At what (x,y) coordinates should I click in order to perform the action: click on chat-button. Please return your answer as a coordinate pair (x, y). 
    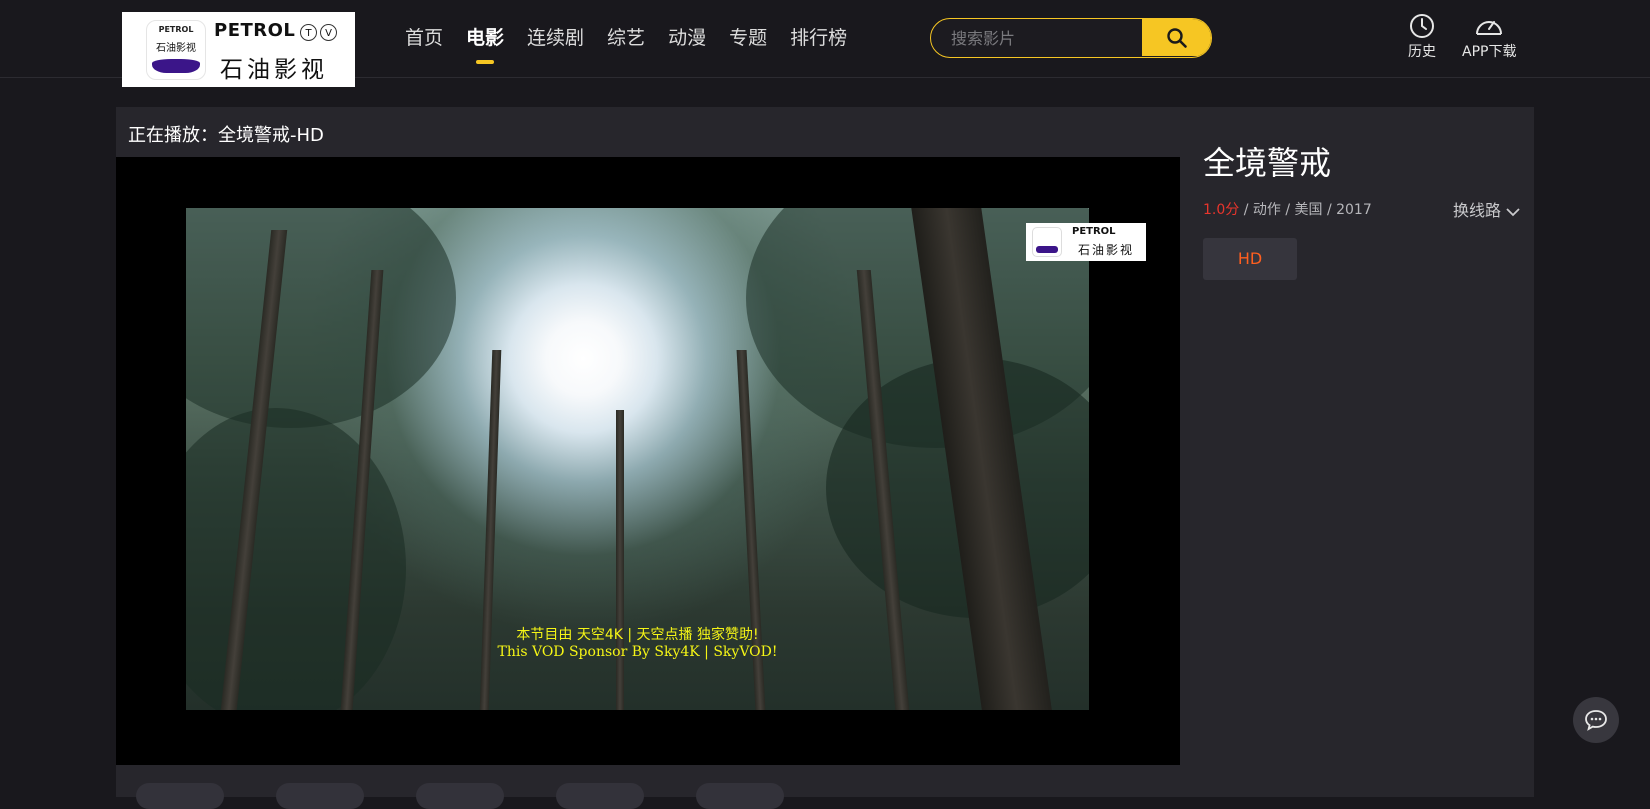
    Looking at the image, I should click on (1596, 720).